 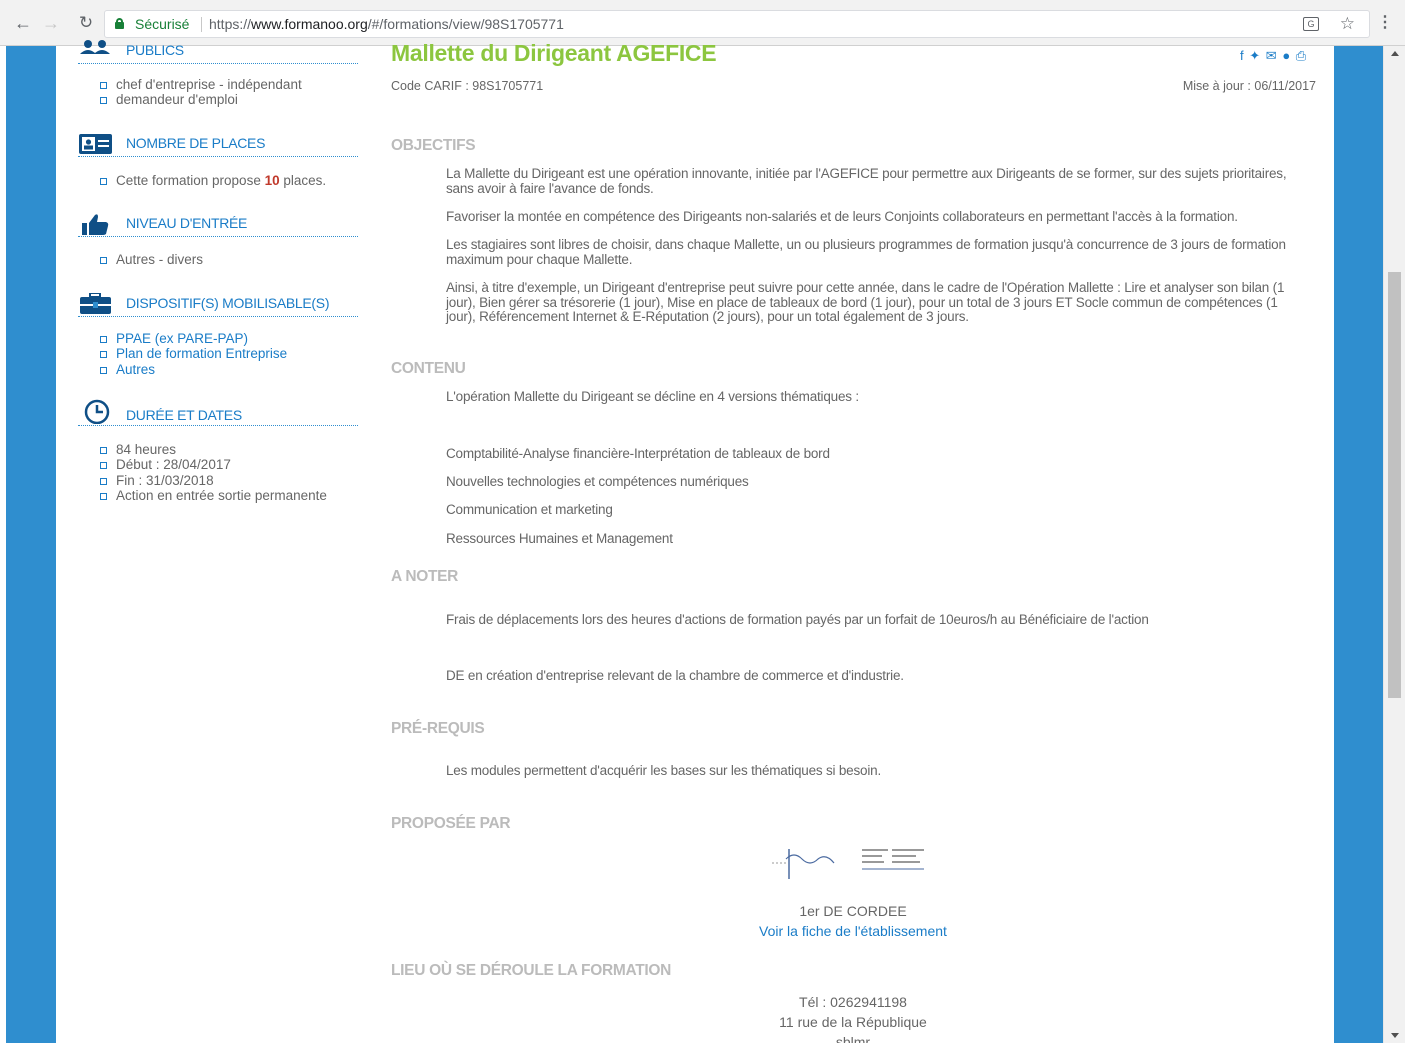 I want to click on facebook-icon: f, so click(x=1242, y=55).